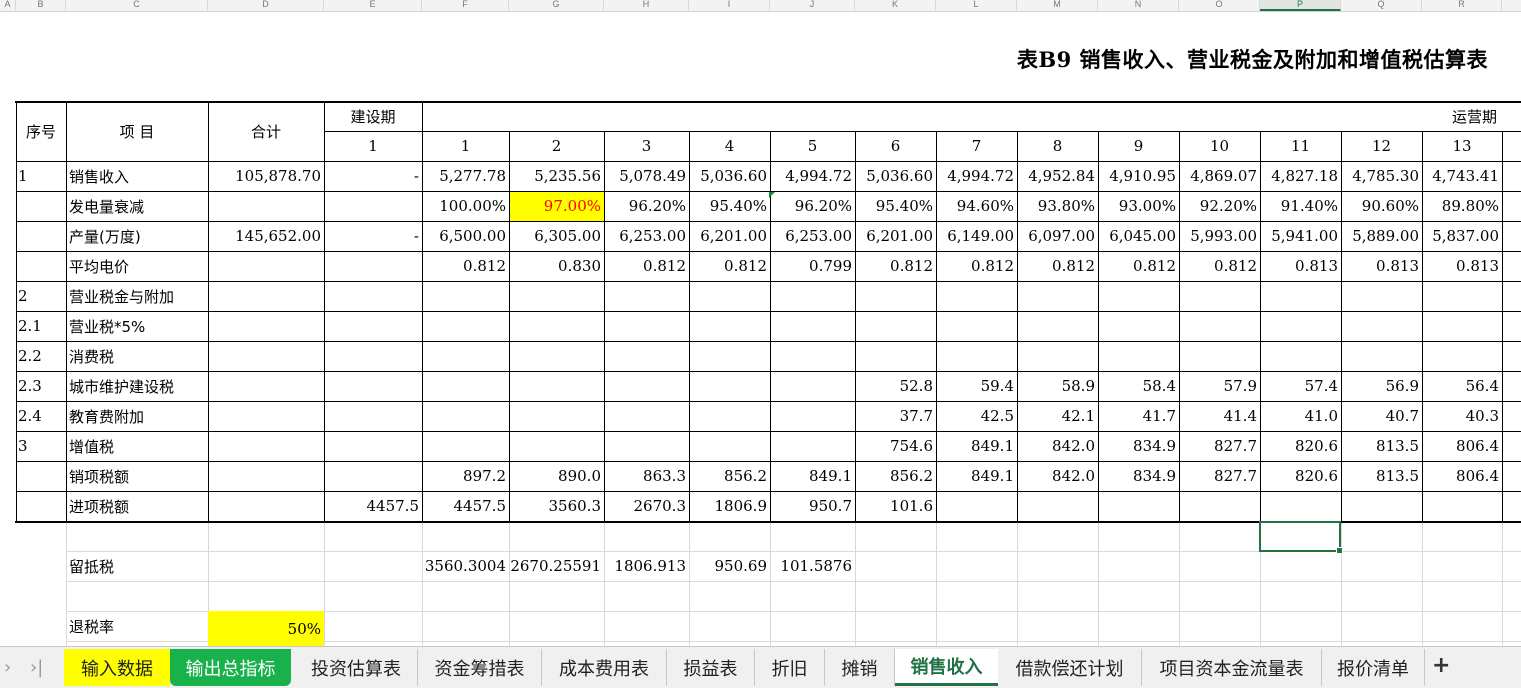 This screenshot has width=1521, height=688. Describe the element at coordinates (711, 667) in the screenshot. I see `sheet-tab: 损益表` at that location.